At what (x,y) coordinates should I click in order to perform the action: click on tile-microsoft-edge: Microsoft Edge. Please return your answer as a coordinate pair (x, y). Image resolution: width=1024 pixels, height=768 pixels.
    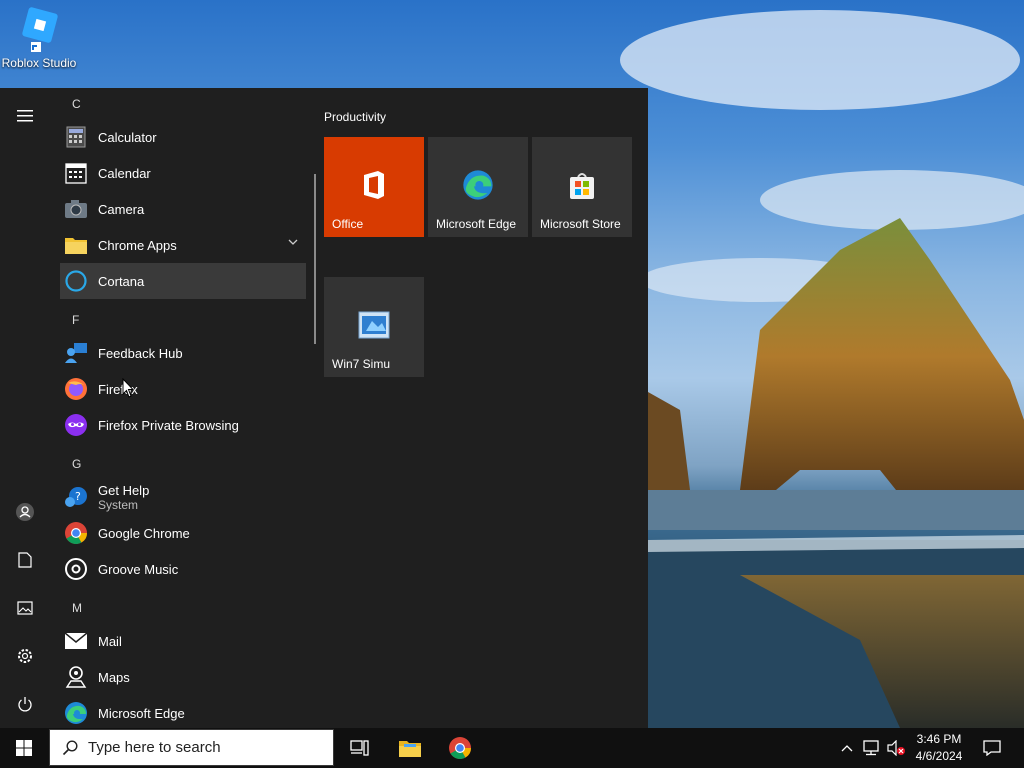
    Looking at the image, I should click on (478, 187).